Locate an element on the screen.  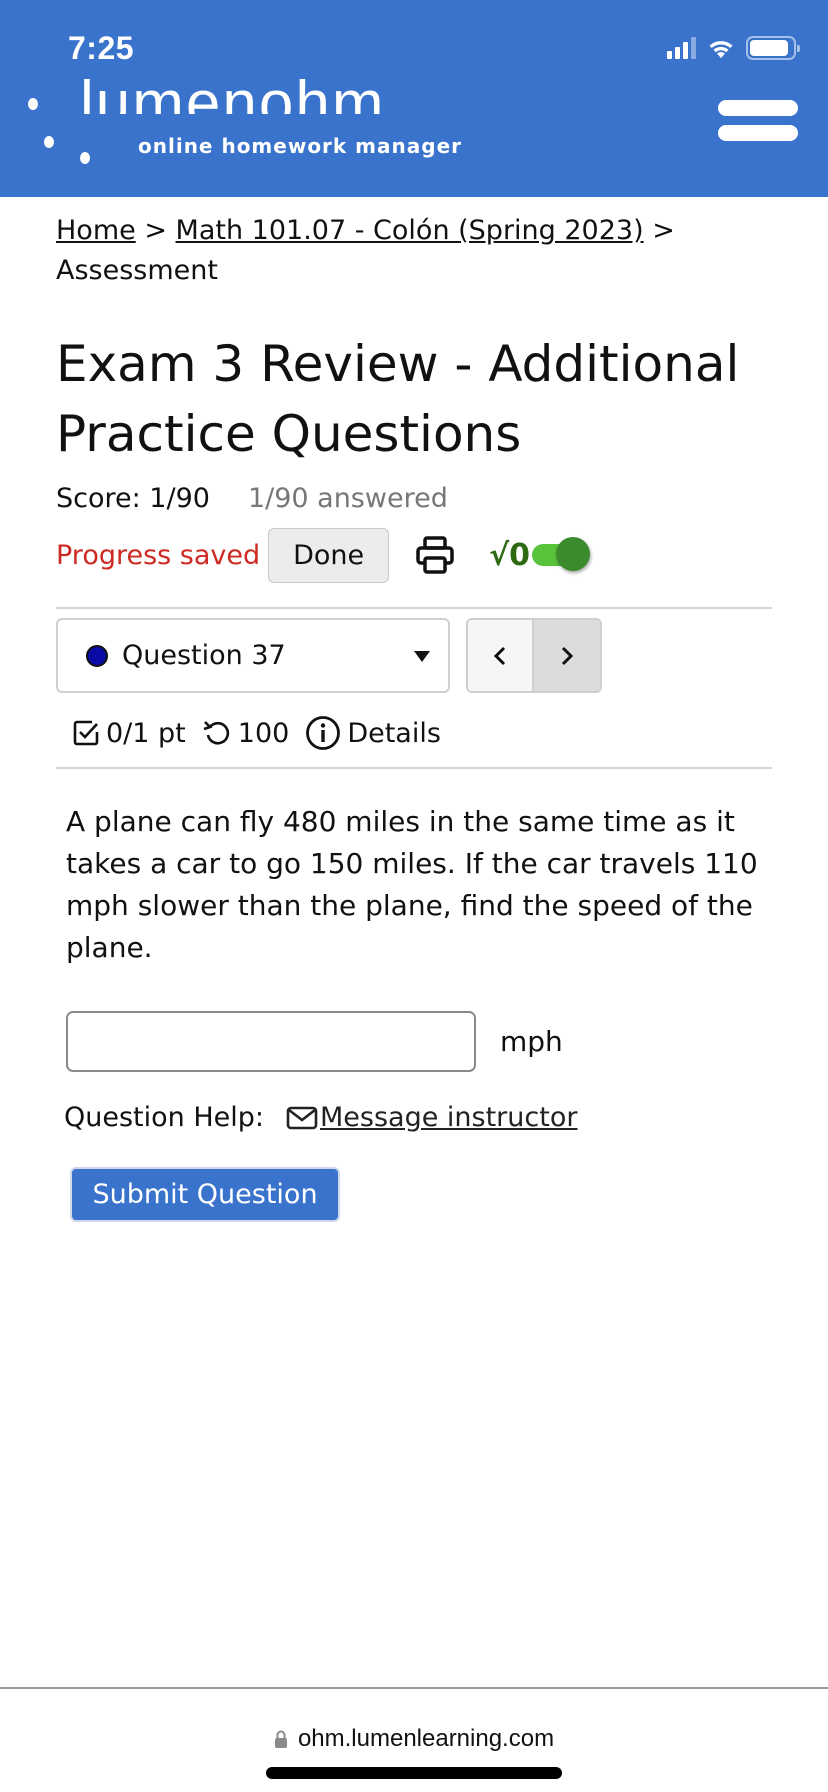
selected-question-label: Question 37 is located at coordinates (204, 655).